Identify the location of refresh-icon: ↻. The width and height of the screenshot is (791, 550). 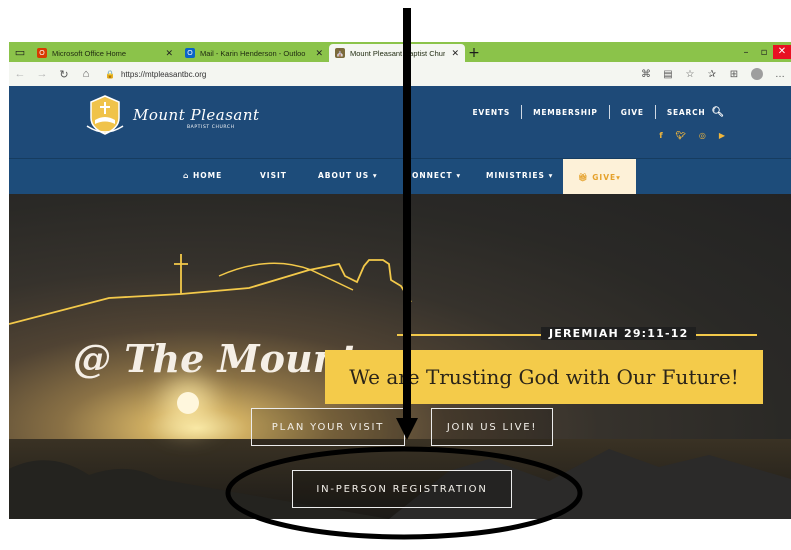
(64, 74).